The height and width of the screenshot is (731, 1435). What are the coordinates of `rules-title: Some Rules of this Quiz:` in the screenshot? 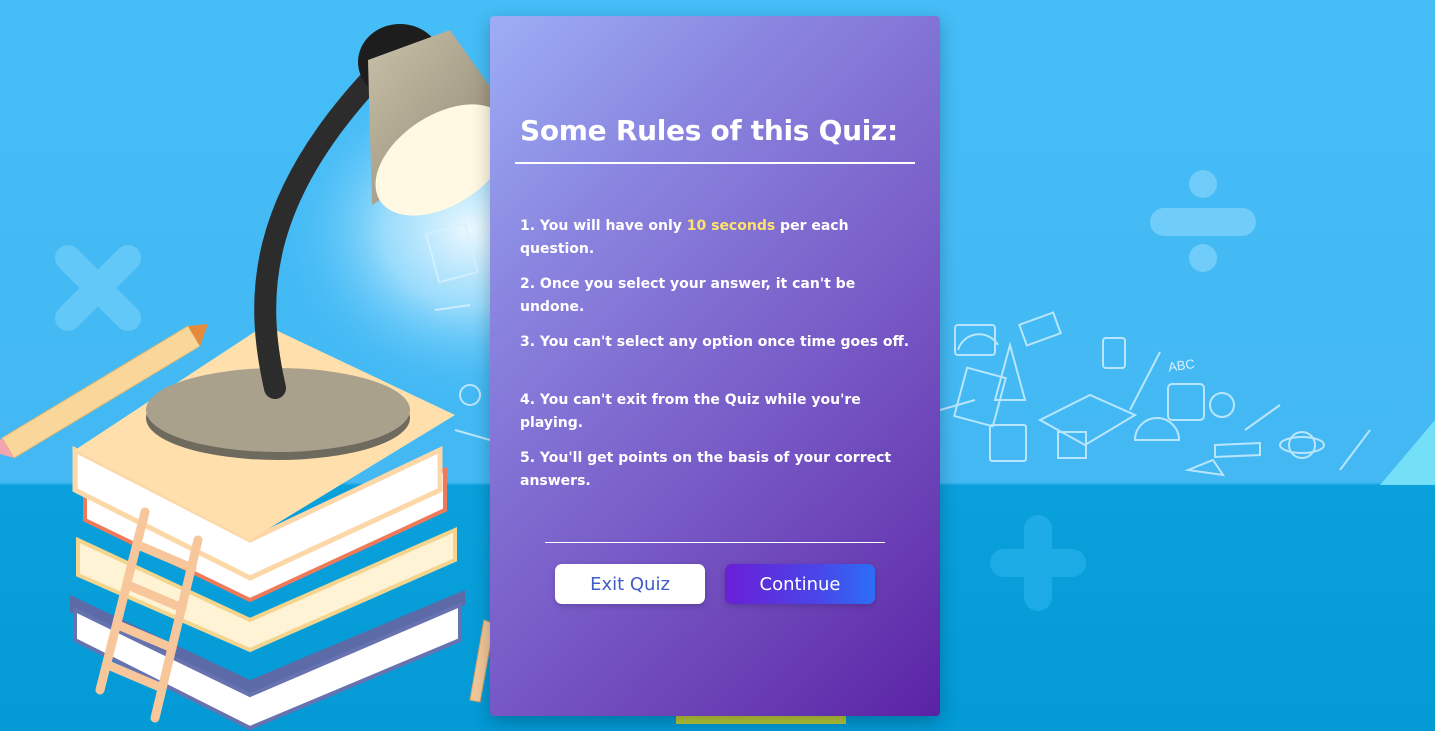 It's located at (709, 130).